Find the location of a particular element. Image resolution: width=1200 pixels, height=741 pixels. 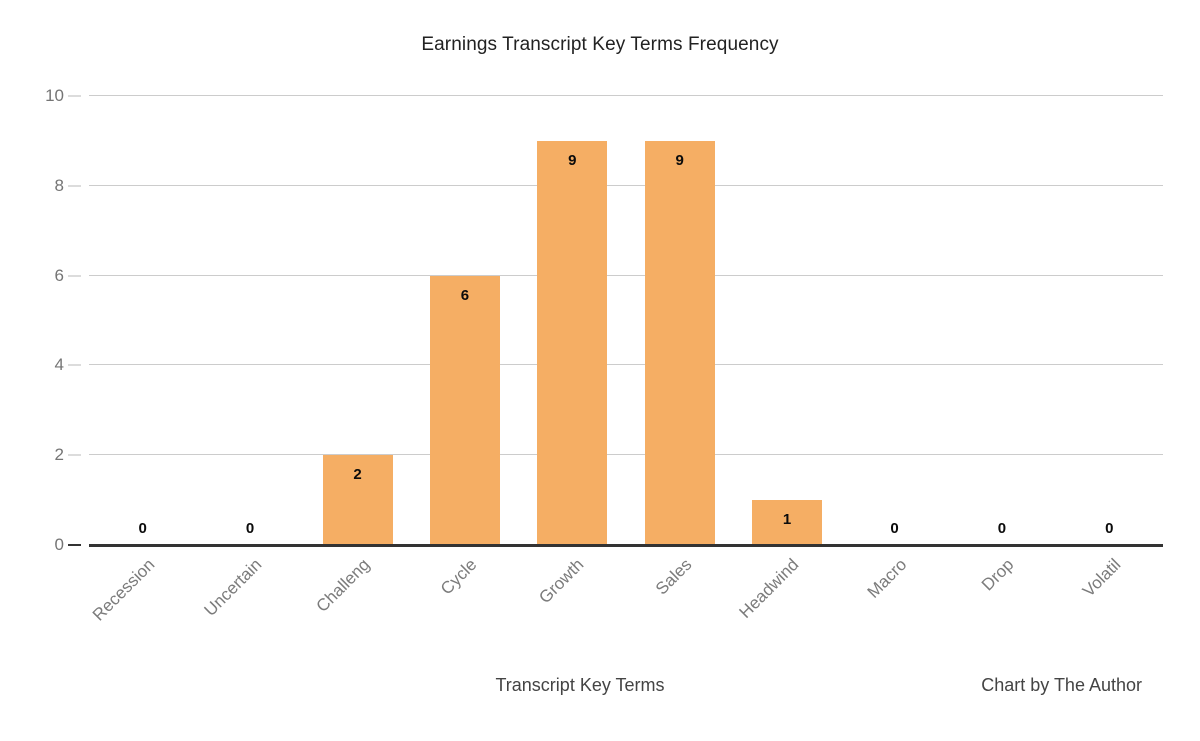

x-axis-tick-label: Uncertain is located at coordinates (233, 587).